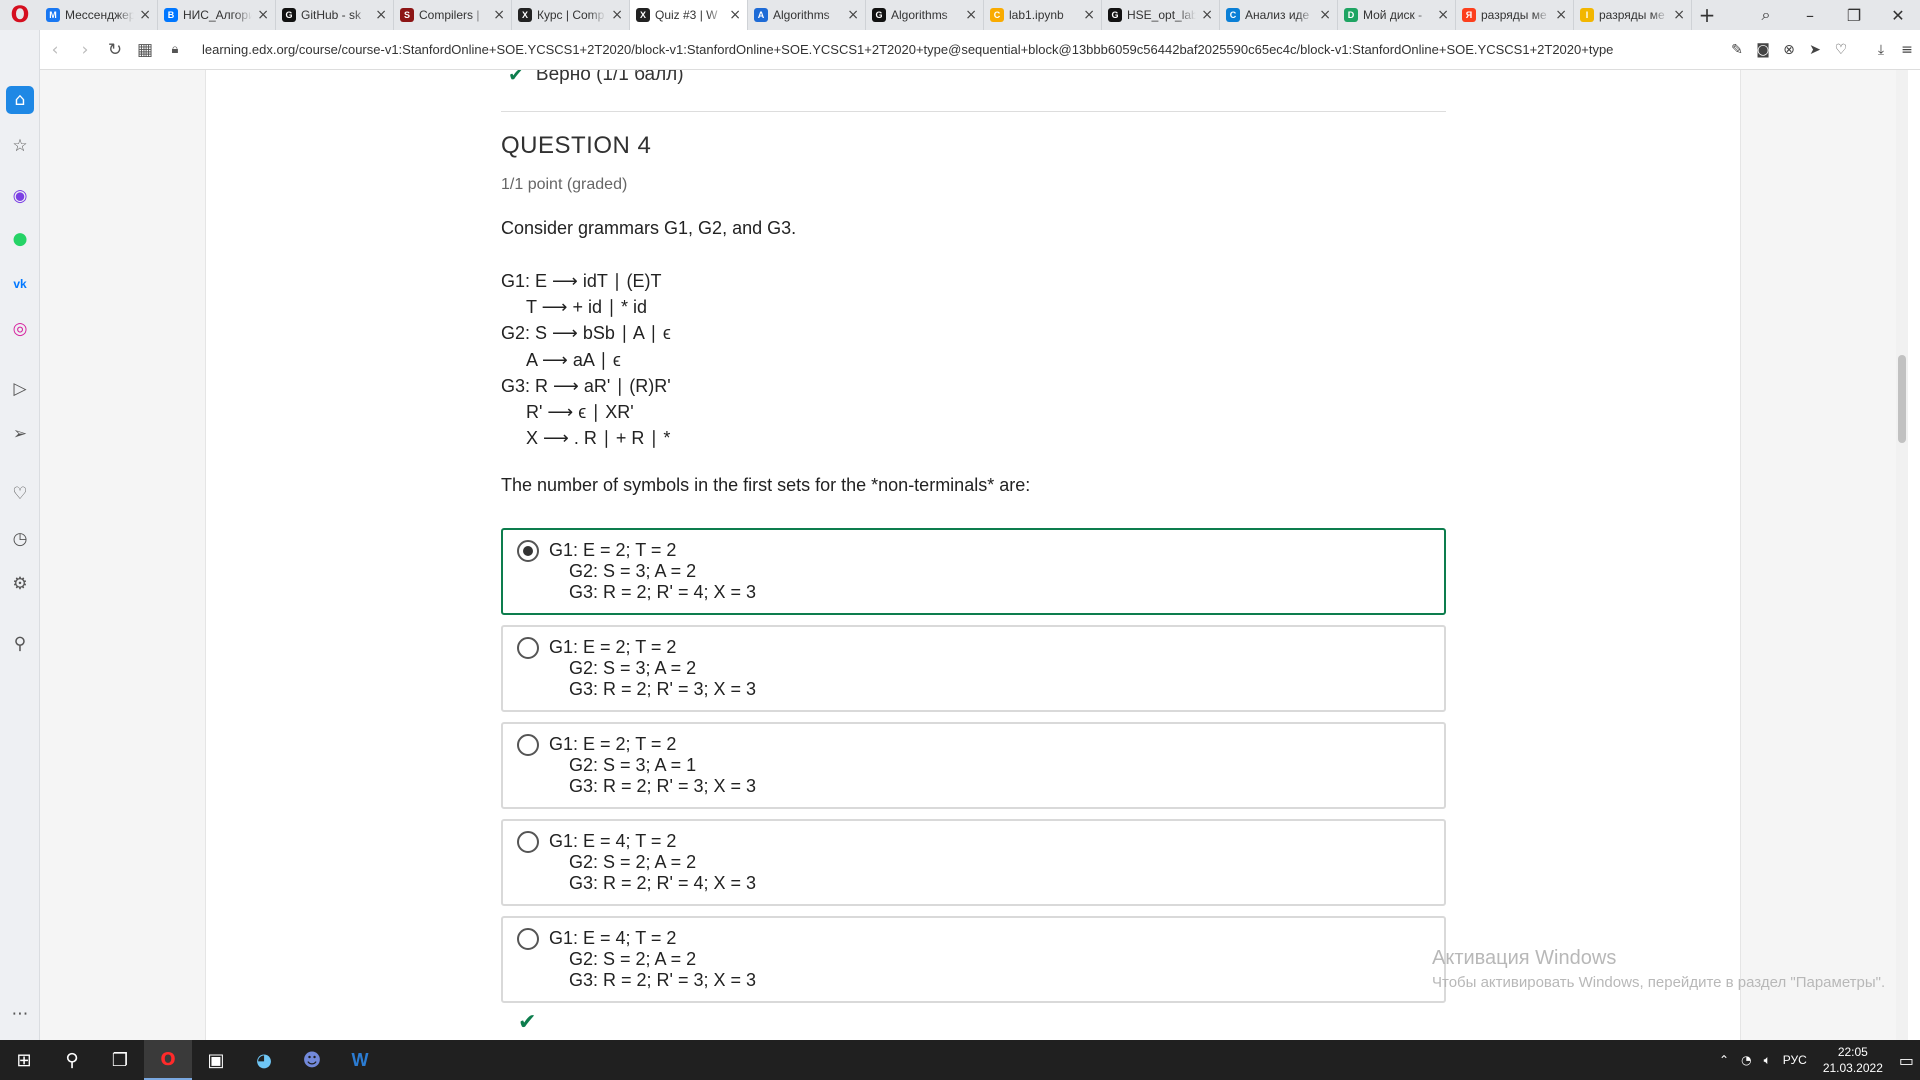  I want to click on home-icon: ⌂, so click(20, 100).